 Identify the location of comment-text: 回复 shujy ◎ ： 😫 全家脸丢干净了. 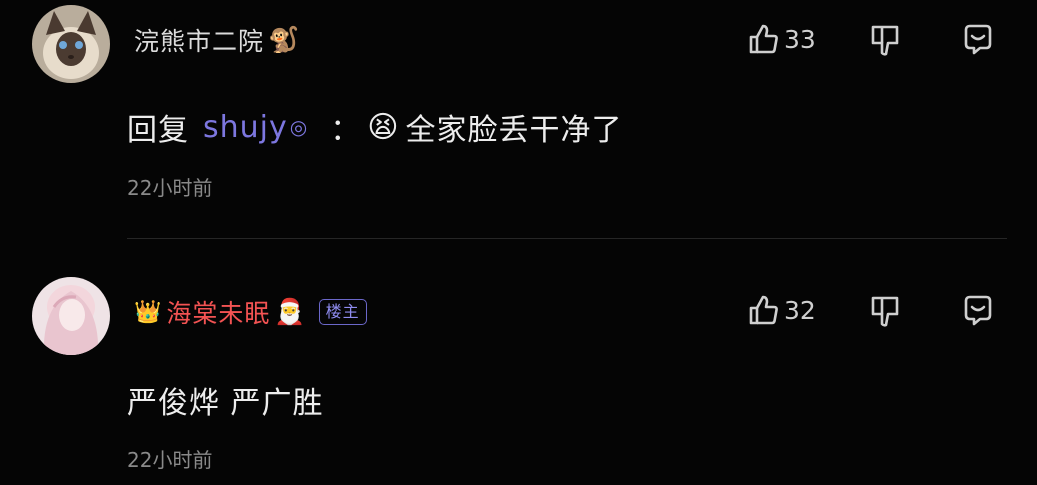
(374, 127).